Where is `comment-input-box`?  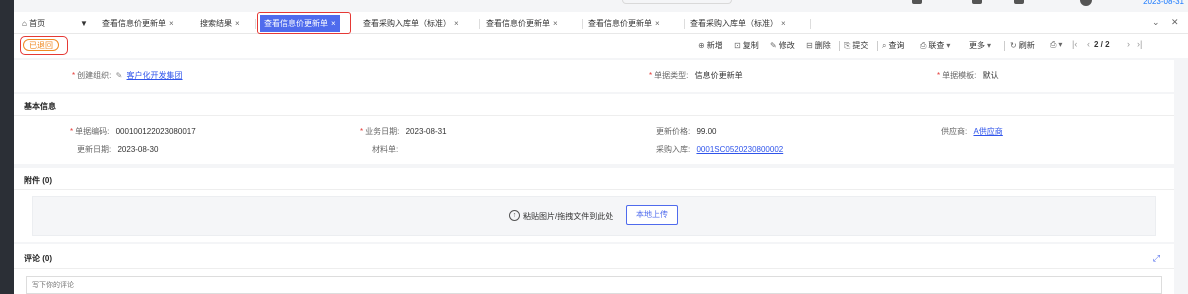 comment-input-box is located at coordinates (594, 285).